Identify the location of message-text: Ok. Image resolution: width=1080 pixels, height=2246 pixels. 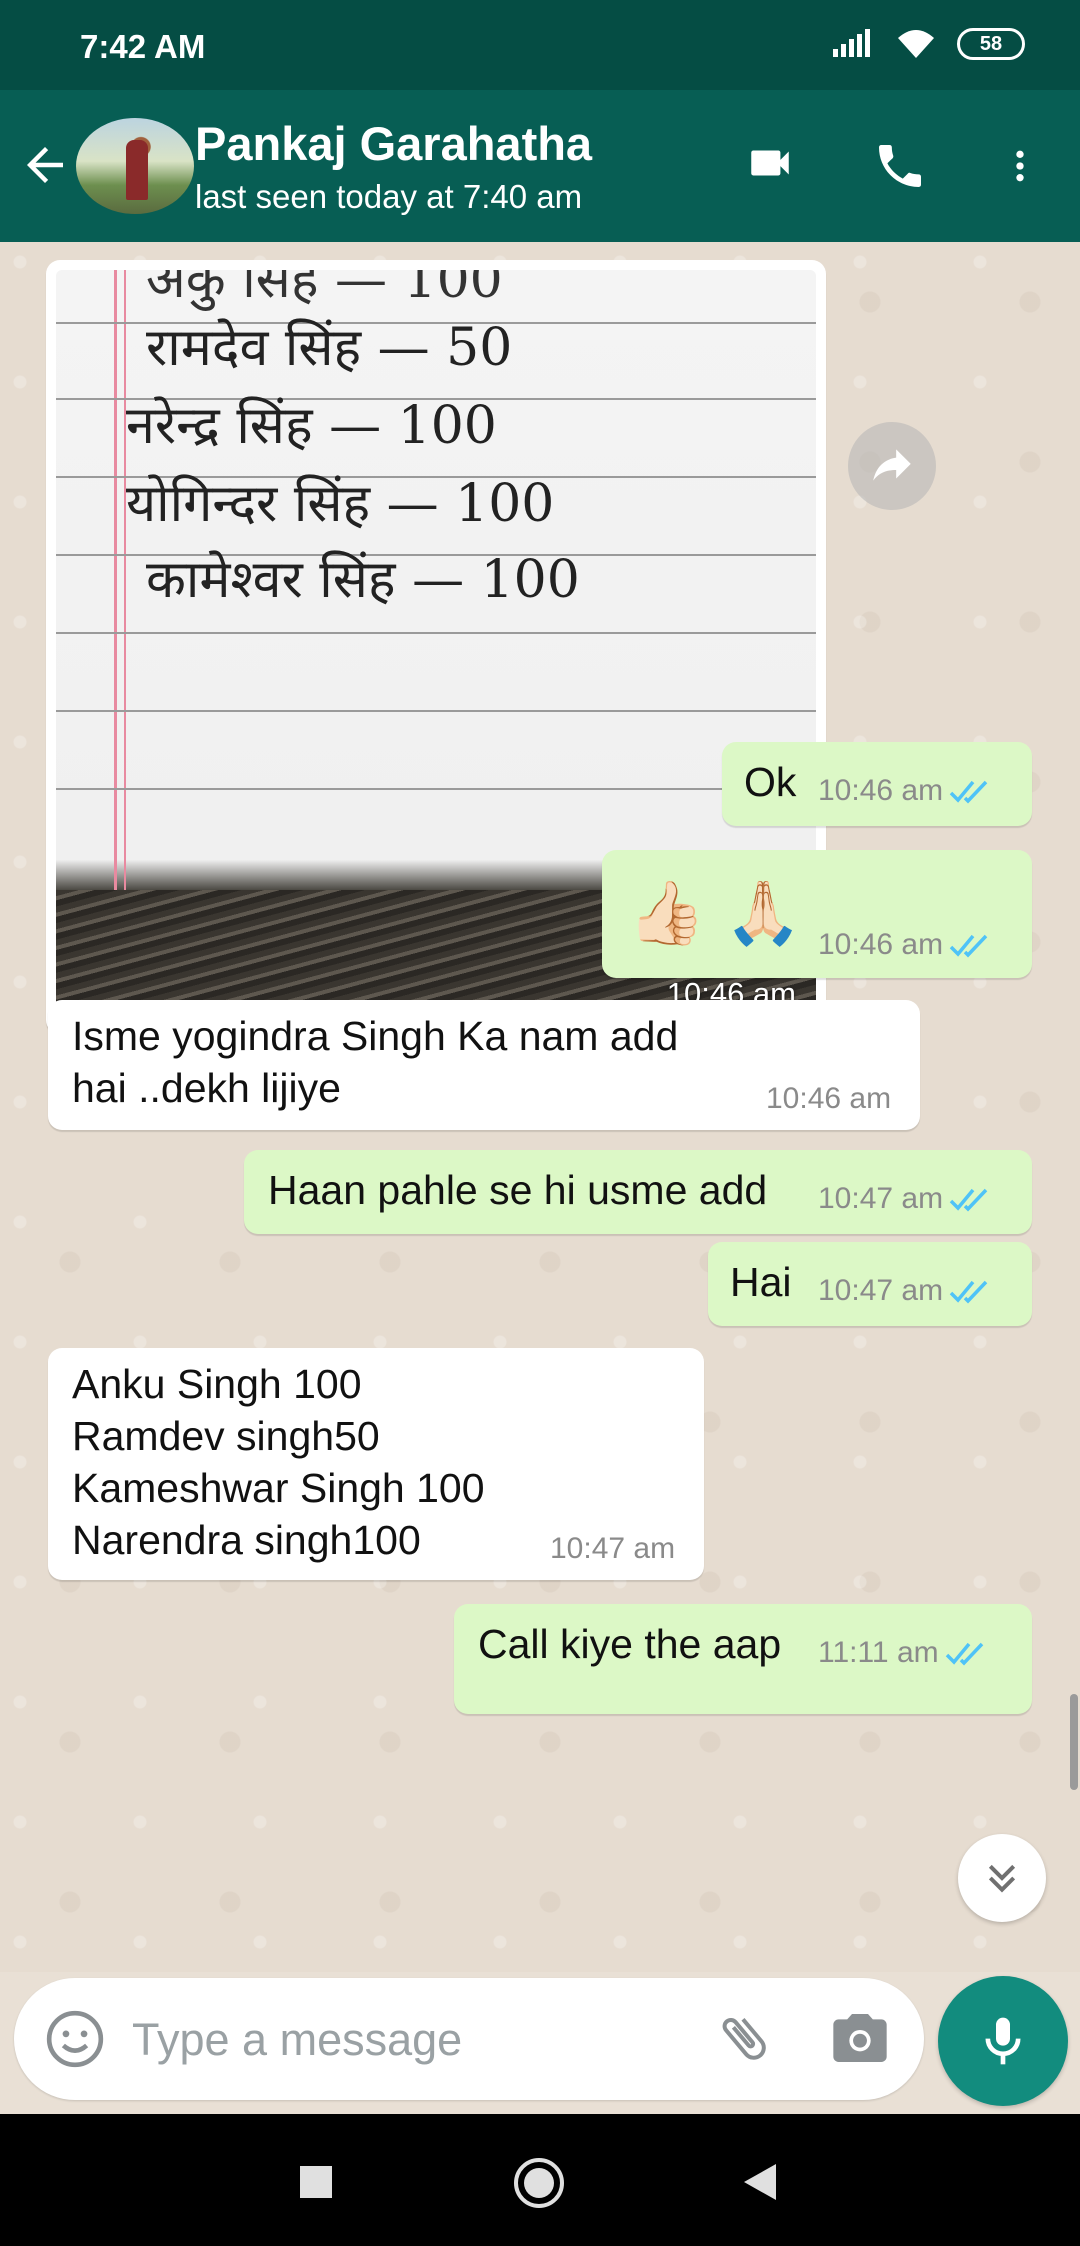
(770, 782).